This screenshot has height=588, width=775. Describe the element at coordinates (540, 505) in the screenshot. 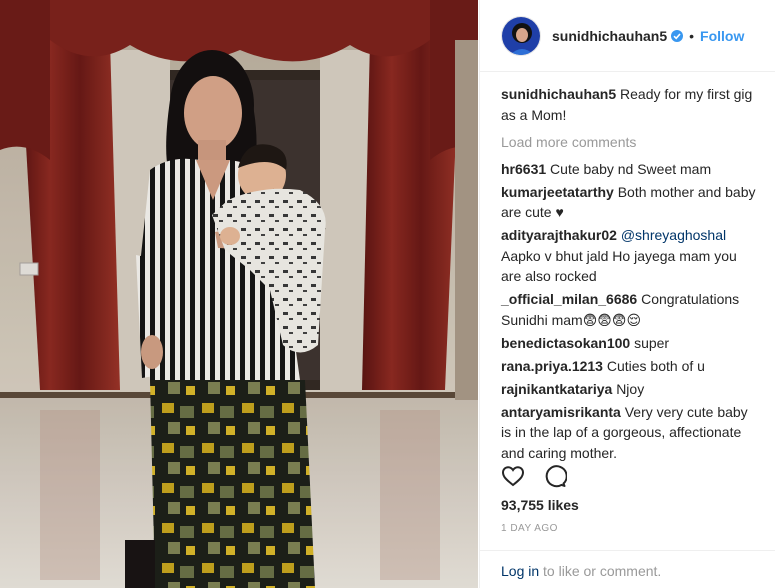

I see `likes-count: 93,755 likes` at that location.